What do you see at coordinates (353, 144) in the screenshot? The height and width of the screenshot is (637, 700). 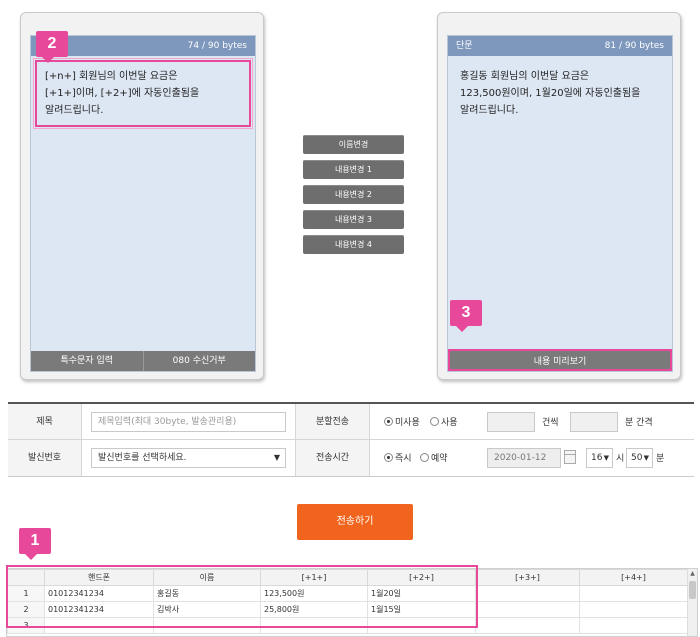 I see `change-name-button: 이름변경` at bounding box center [353, 144].